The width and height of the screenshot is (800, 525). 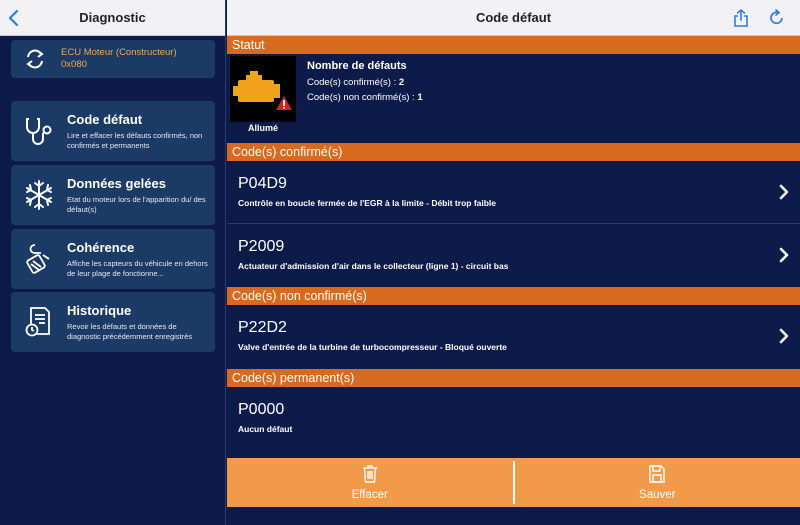 I want to click on stethoscope-icon, so click(x=39, y=131).